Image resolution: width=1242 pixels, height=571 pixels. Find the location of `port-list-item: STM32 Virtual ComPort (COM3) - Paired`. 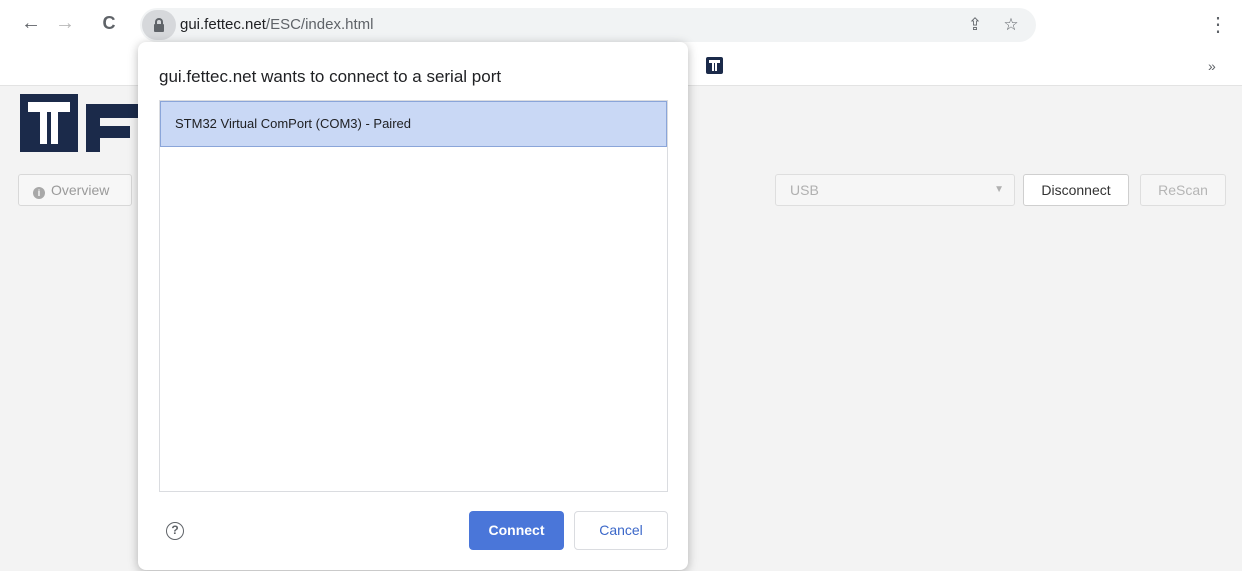

port-list-item: STM32 Virtual ComPort (COM3) - Paired is located at coordinates (413, 124).